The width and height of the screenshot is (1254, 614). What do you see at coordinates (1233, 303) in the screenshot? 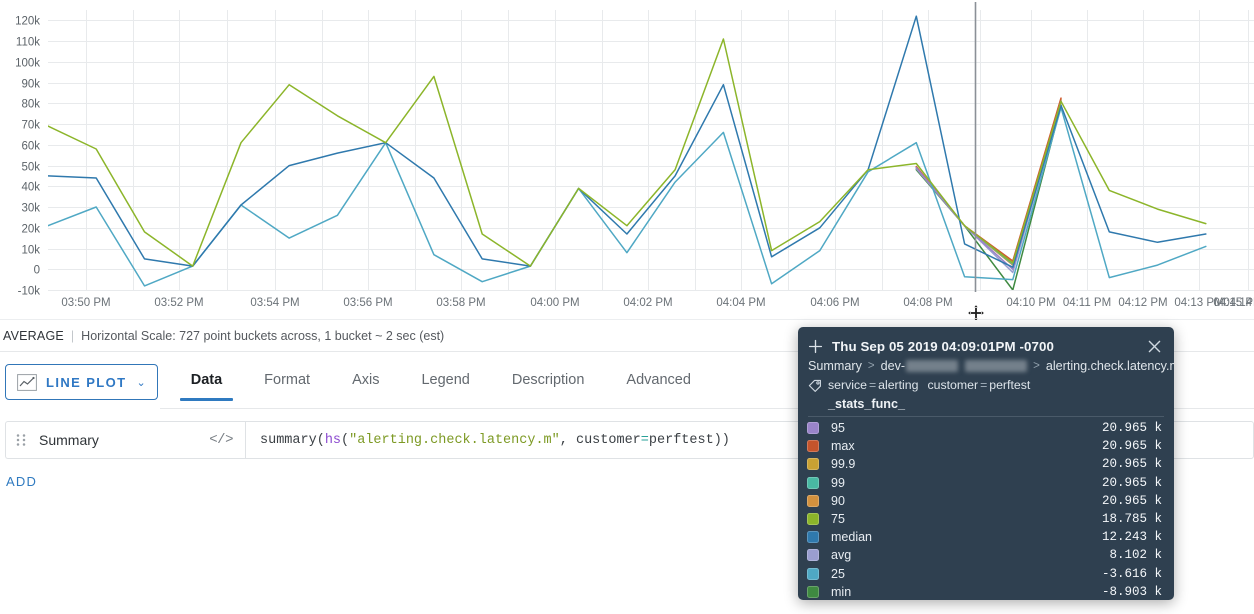
I see `x-axis-tick-label-last: 04:15 PM` at bounding box center [1233, 303].